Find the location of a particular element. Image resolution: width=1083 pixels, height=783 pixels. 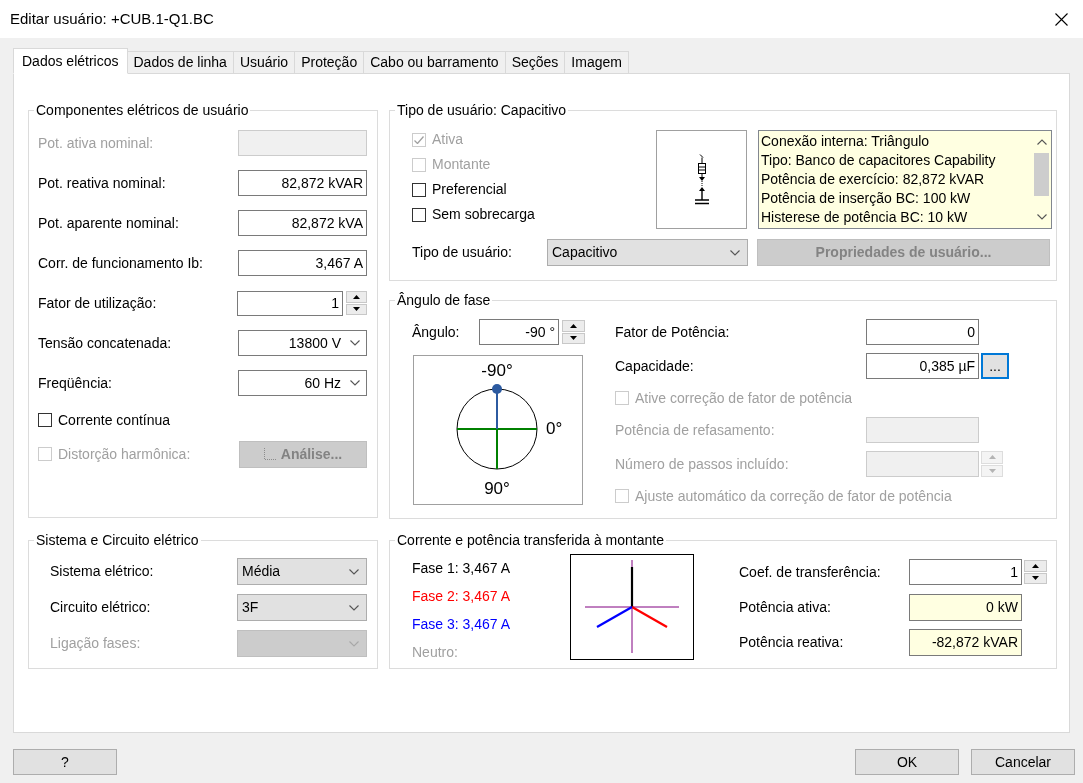

checkbox-label: Ajuste automático da correção de fator de potência is located at coordinates (793, 496).